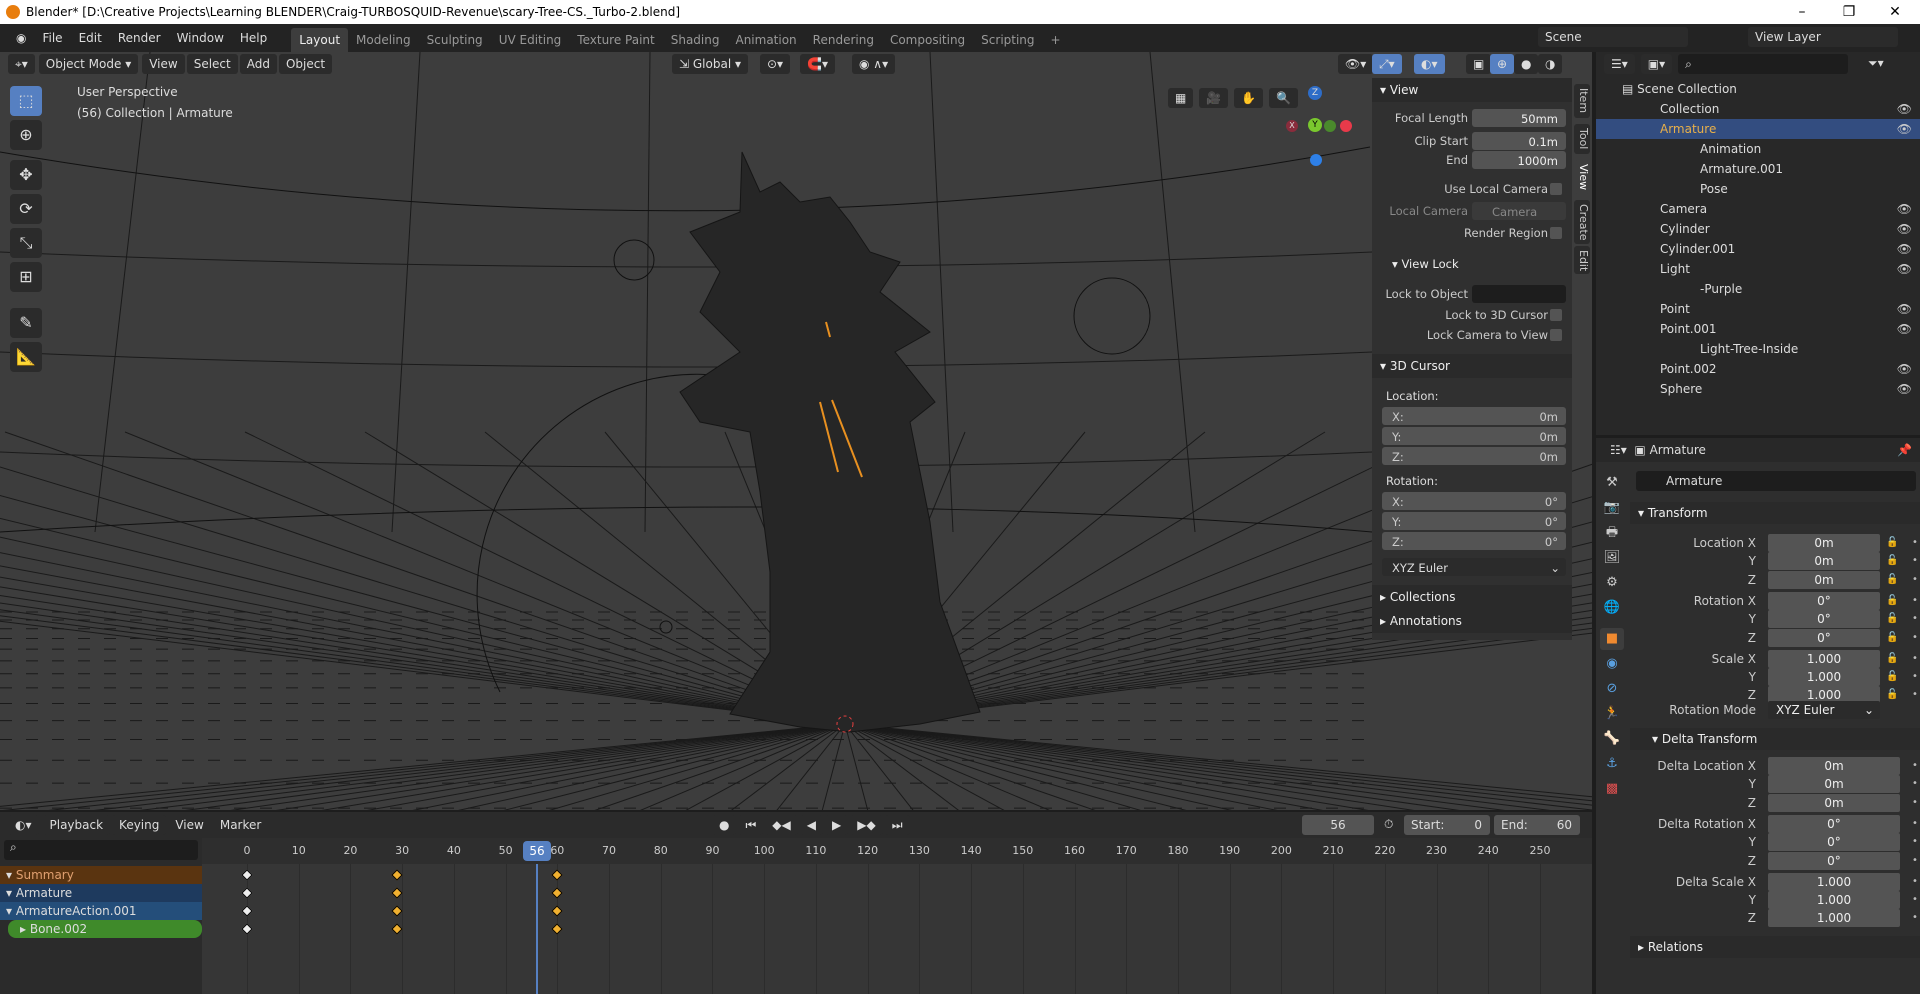 The width and height of the screenshot is (1920, 994). I want to click on transform-section-header: ▾ Transform, so click(1775, 513).